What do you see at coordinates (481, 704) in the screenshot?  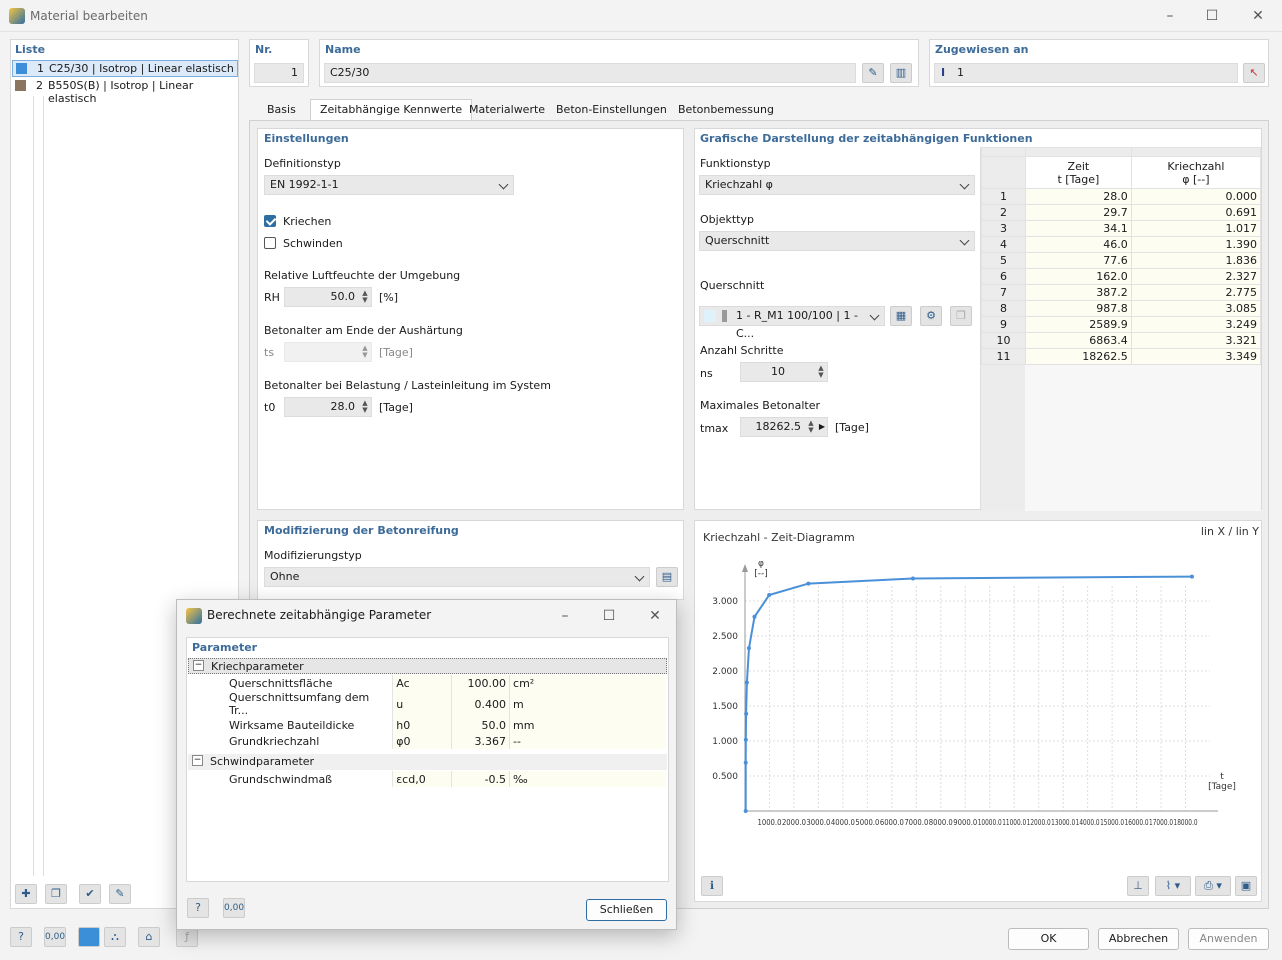 I see `parameter-value: 0.400` at bounding box center [481, 704].